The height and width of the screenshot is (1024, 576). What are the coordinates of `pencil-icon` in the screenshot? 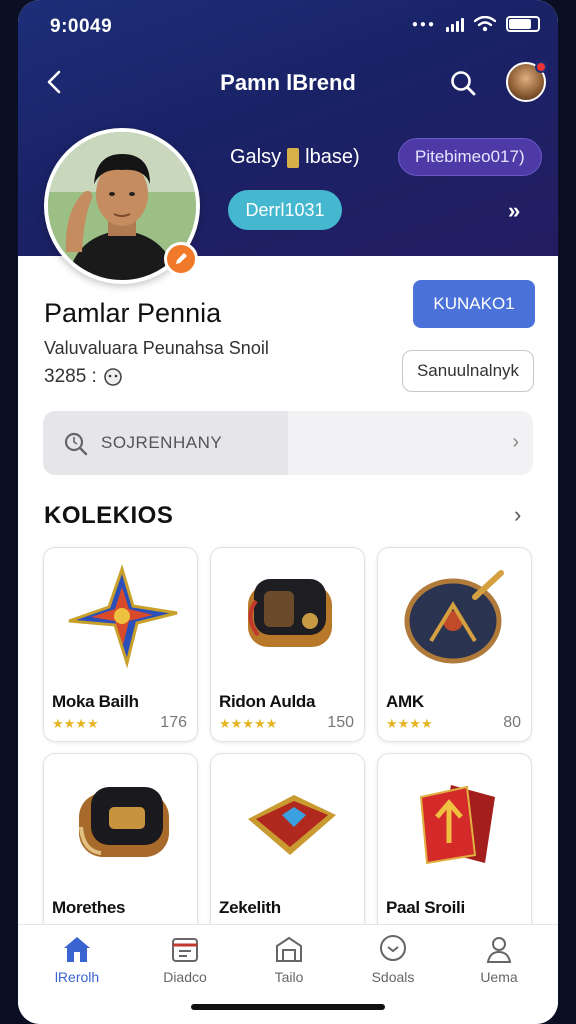 It's located at (181, 258).